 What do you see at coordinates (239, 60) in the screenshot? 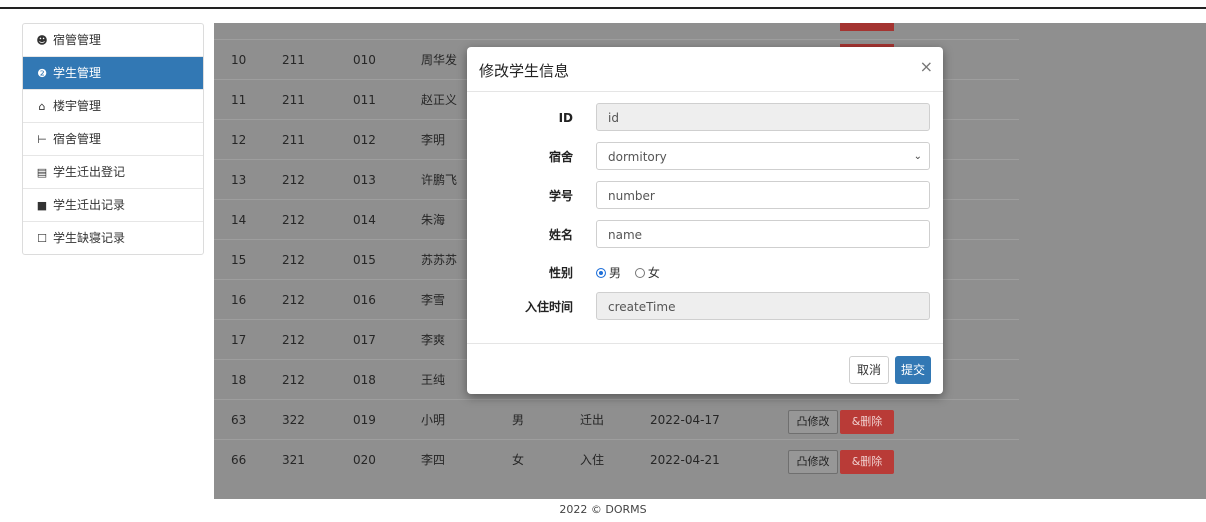
I see `id-cell: 10` at bounding box center [239, 60].